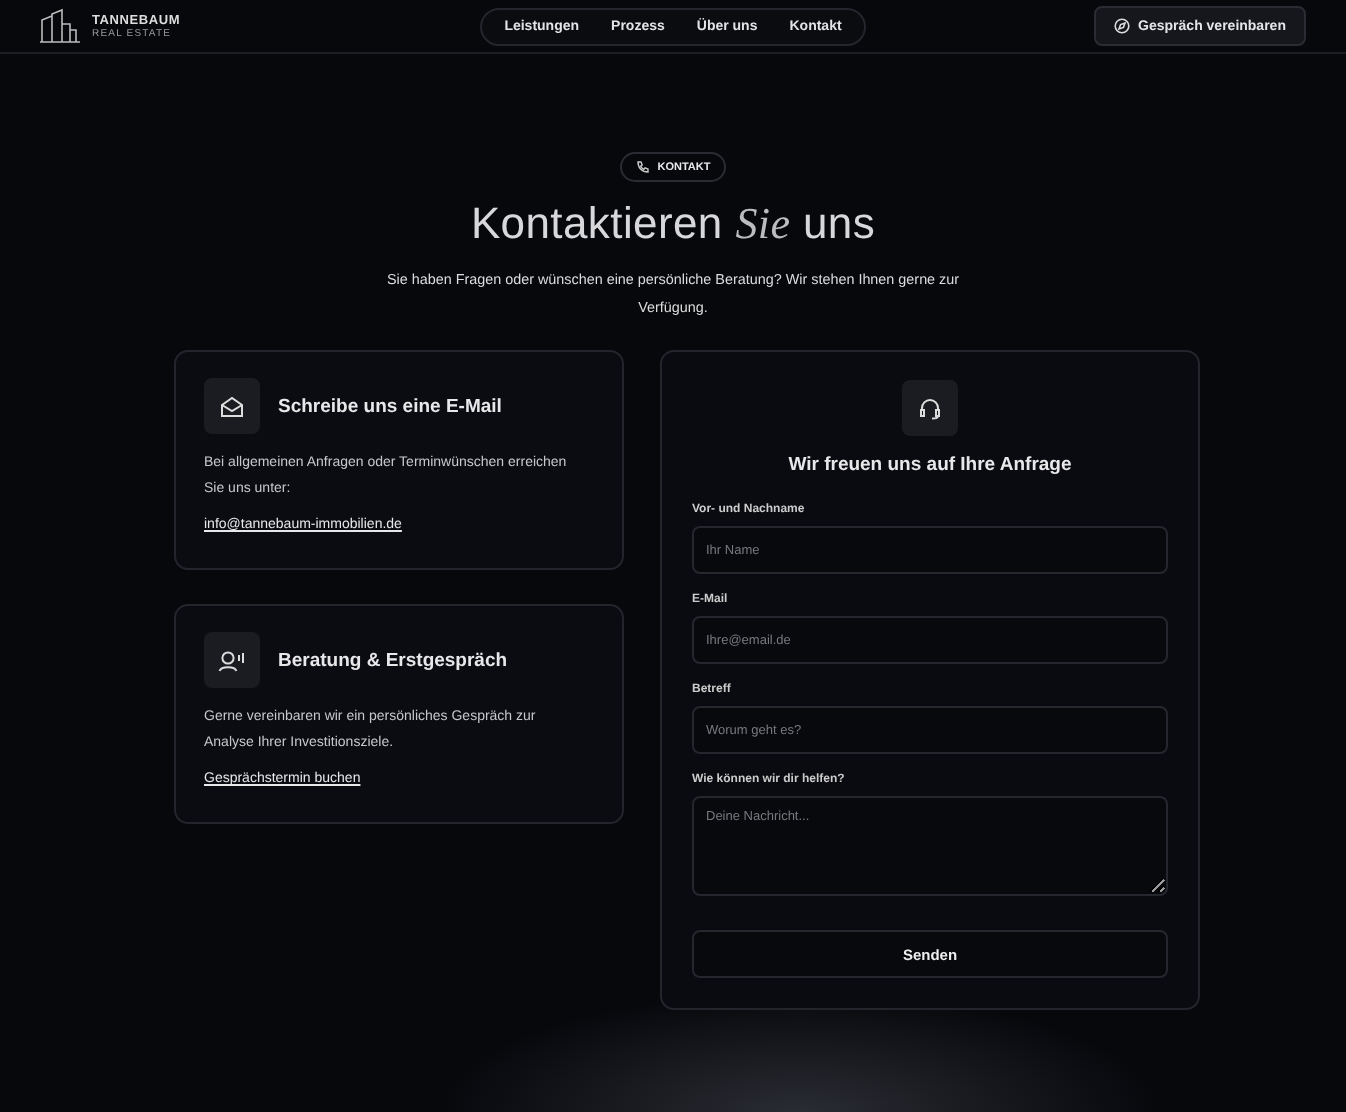 Image resolution: width=1346 pixels, height=1112 pixels. I want to click on card-title: Schreibe uns eine E-Mail, so click(390, 406).